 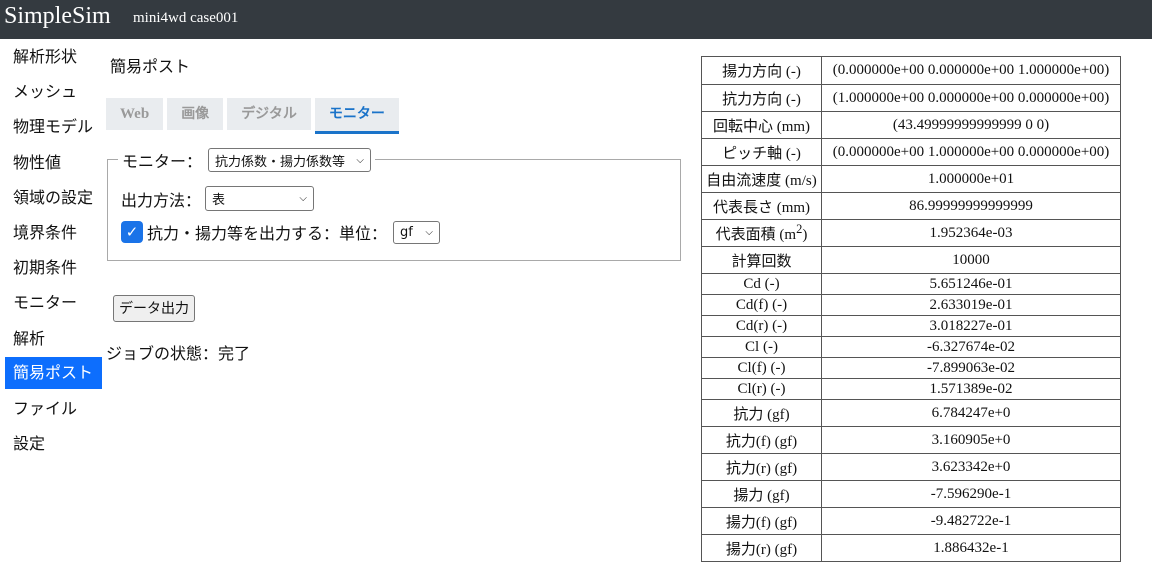 I want to click on row-value: 6.784247e+0, so click(x=971, y=413).